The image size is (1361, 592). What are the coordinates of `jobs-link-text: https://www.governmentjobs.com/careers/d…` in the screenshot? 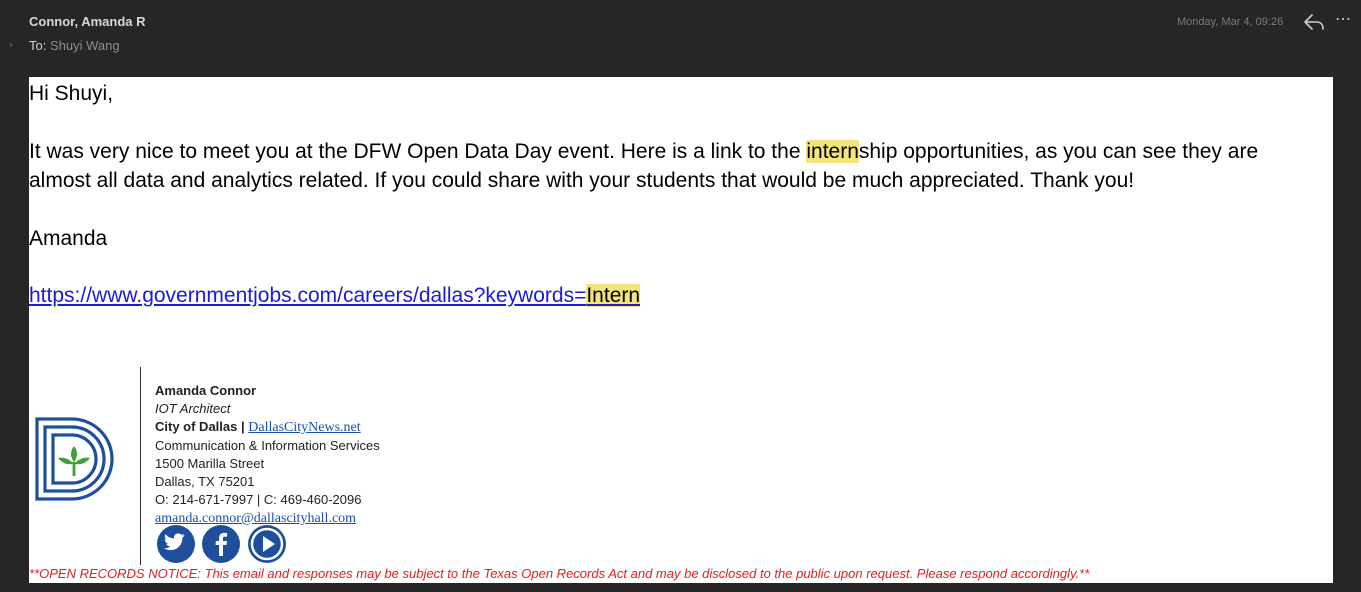 It's located at (335, 295).